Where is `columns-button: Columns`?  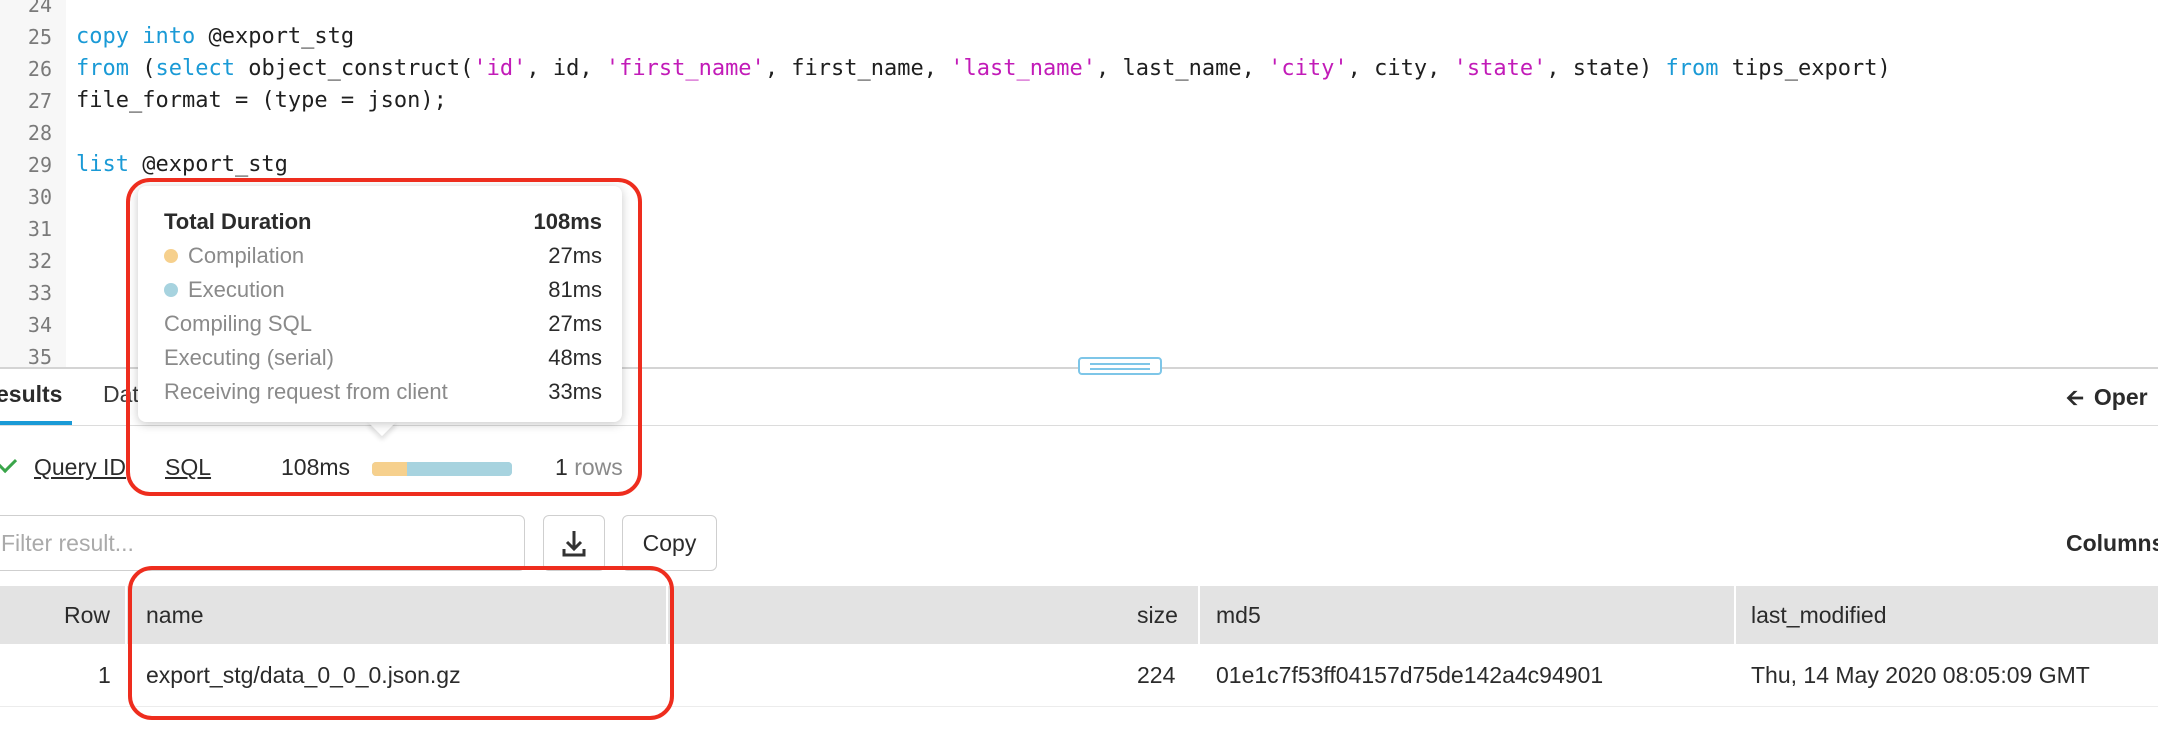
columns-button: Columns is located at coordinates (2112, 543).